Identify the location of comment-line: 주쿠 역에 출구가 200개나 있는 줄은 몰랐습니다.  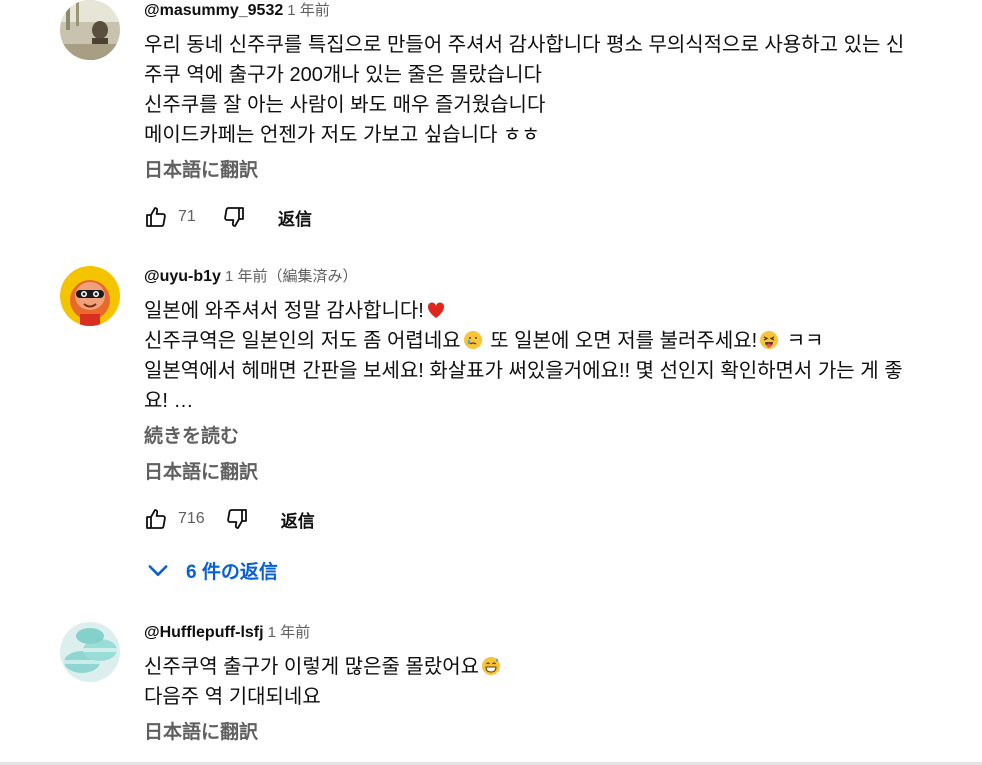
(343, 75).